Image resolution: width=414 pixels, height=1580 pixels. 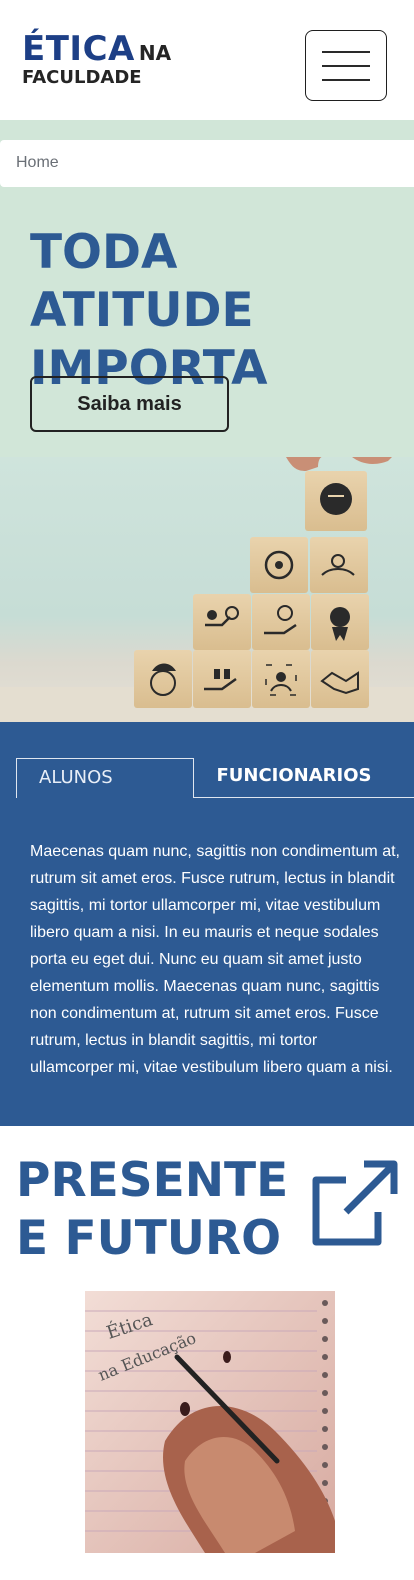 What do you see at coordinates (155, 53) in the screenshot?
I see `logo-suffix-text: NA` at bounding box center [155, 53].